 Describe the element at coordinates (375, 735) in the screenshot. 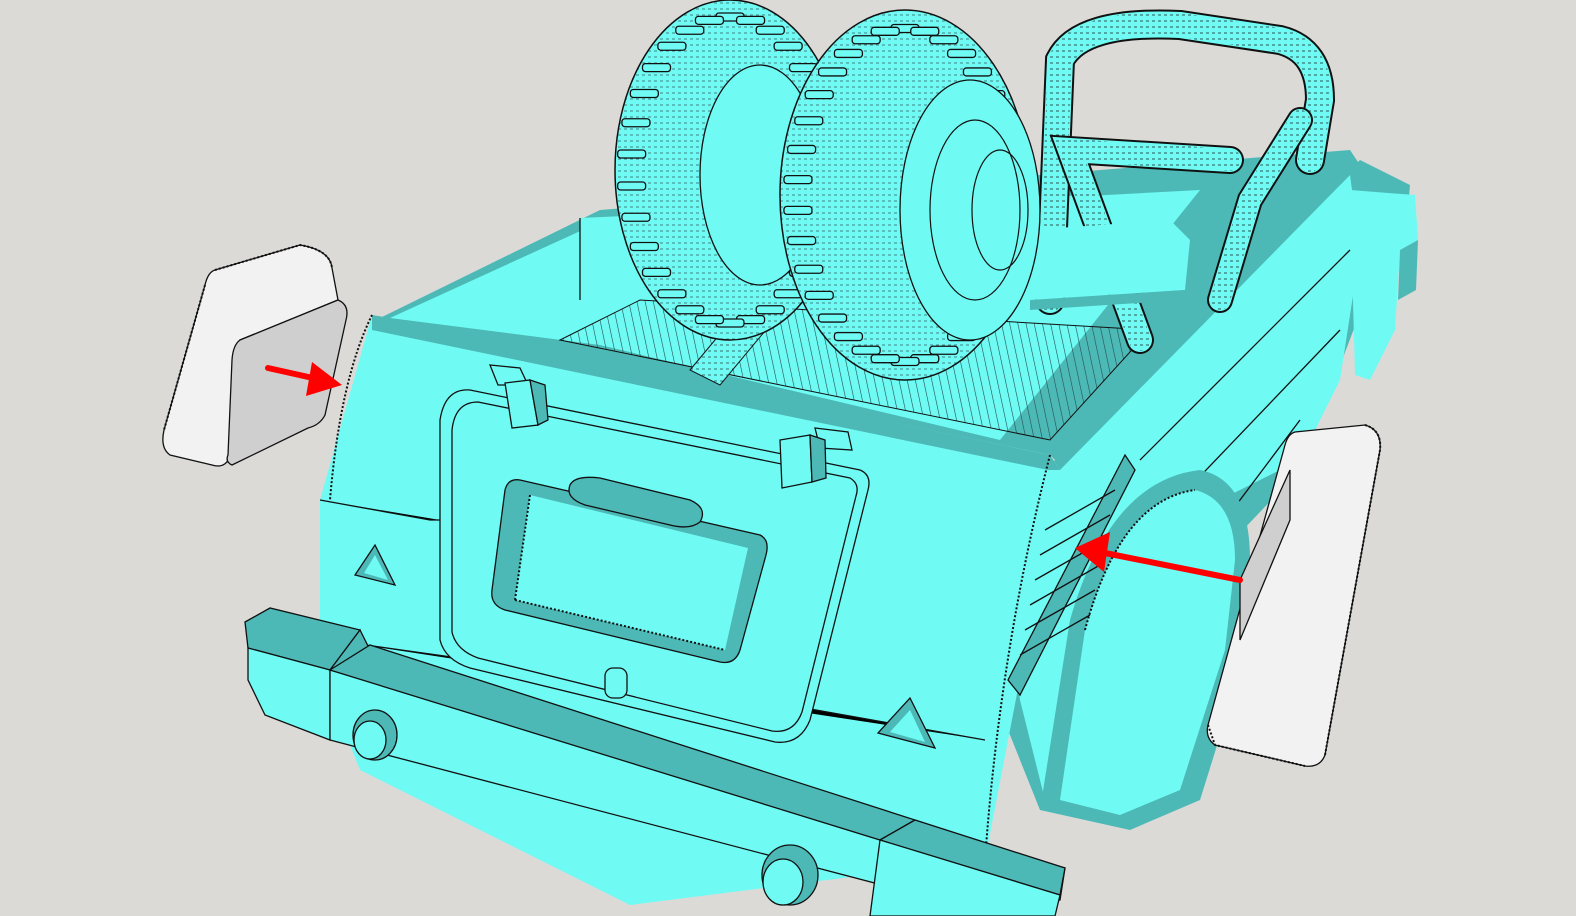

I see `bumper-cap-left` at that location.